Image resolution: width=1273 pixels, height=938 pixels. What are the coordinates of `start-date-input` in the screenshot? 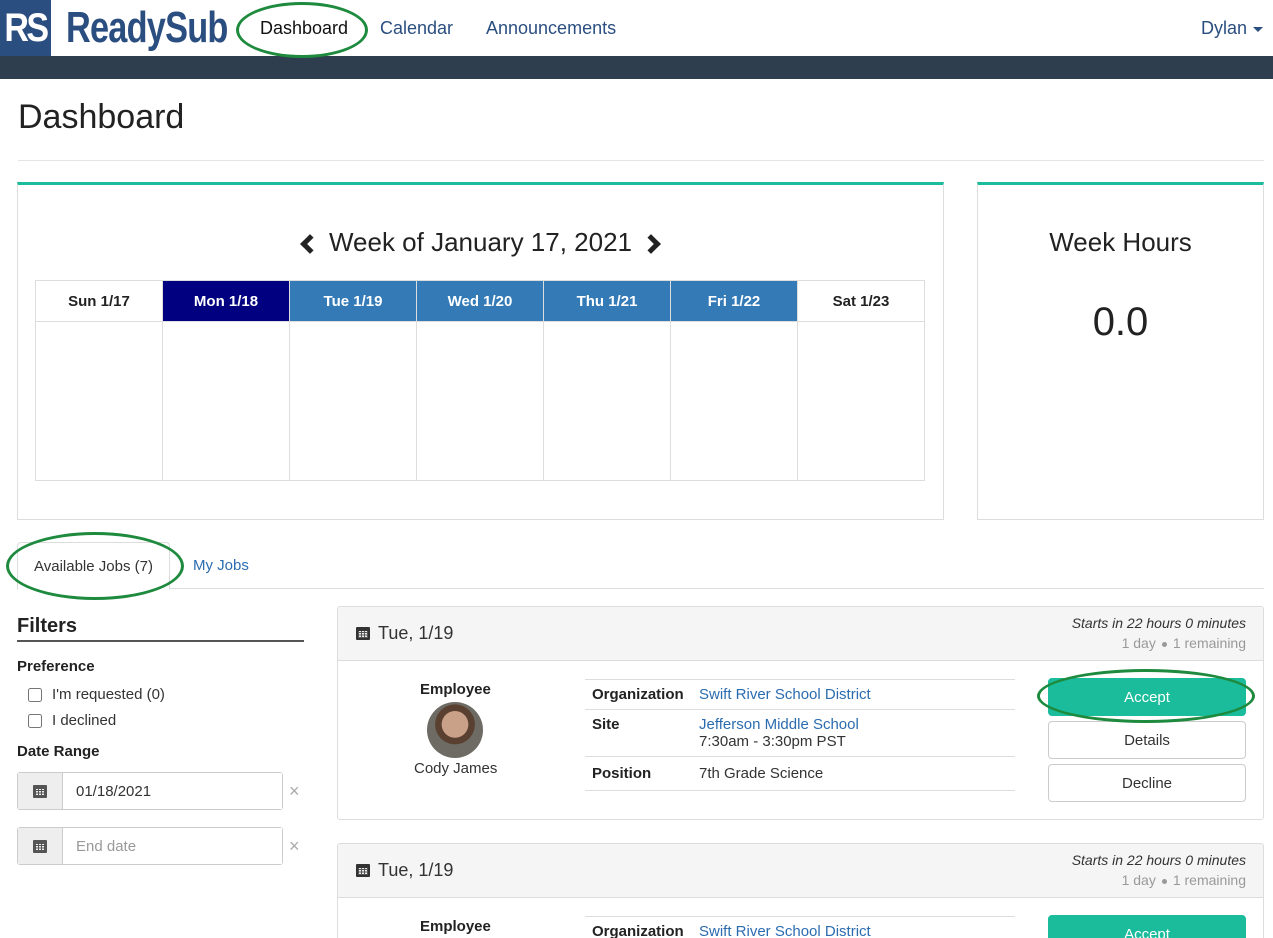 It's located at (172, 791).